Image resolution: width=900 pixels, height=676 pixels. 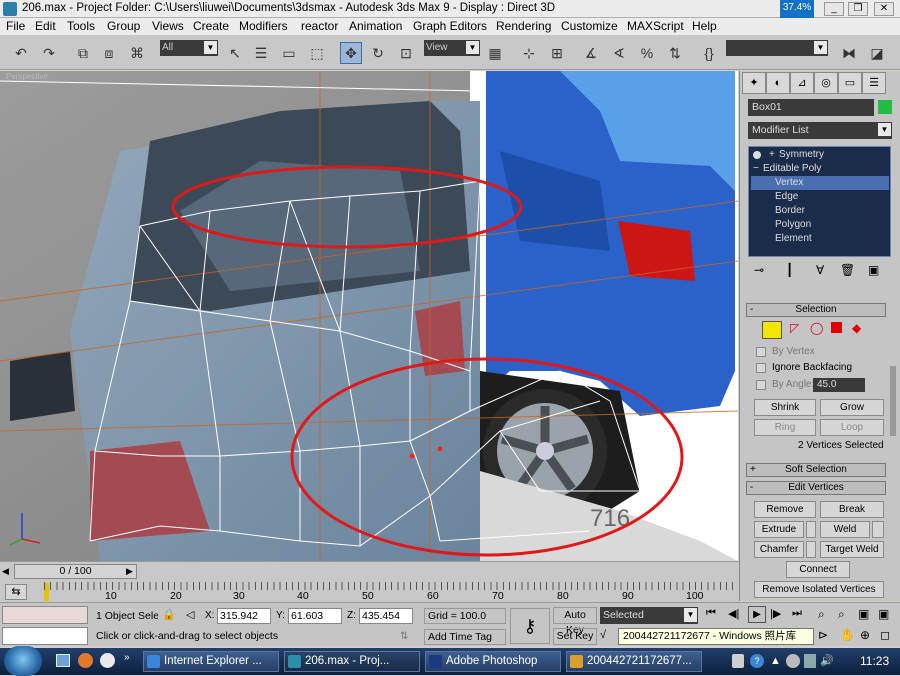 I want to click on minimize-button: _, so click(x=834, y=9).